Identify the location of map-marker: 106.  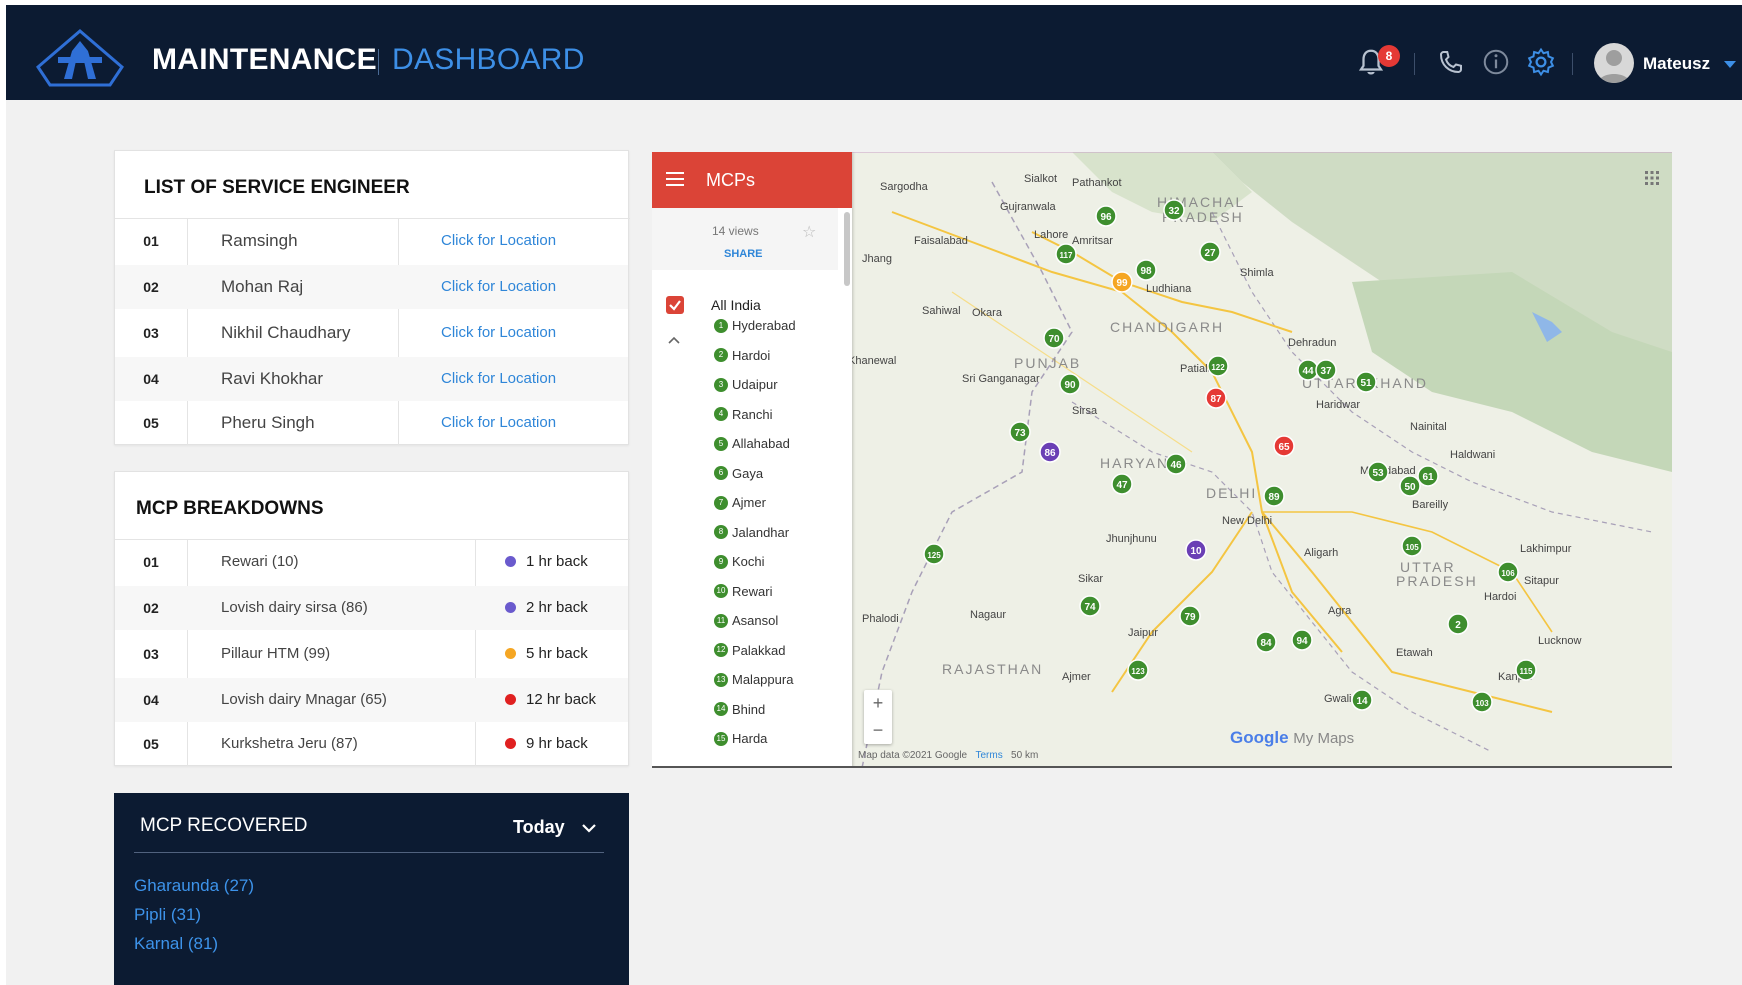
(1508, 572).